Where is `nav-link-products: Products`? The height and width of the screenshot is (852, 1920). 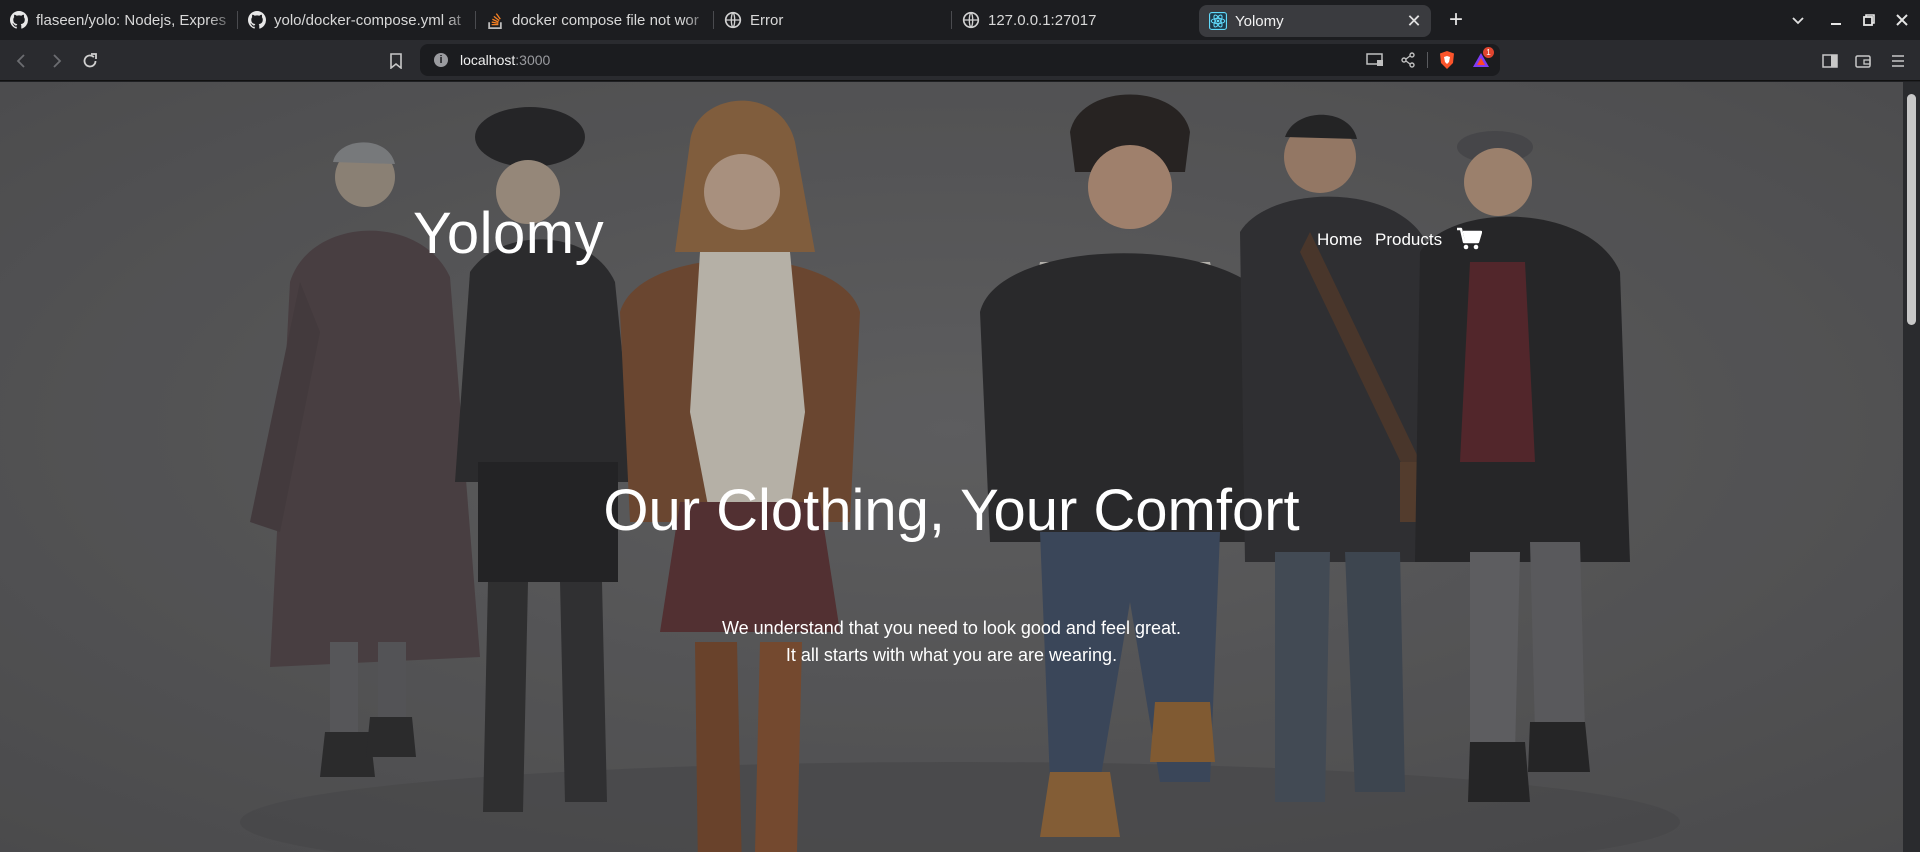
nav-link-products: Products is located at coordinates (1408, 240).